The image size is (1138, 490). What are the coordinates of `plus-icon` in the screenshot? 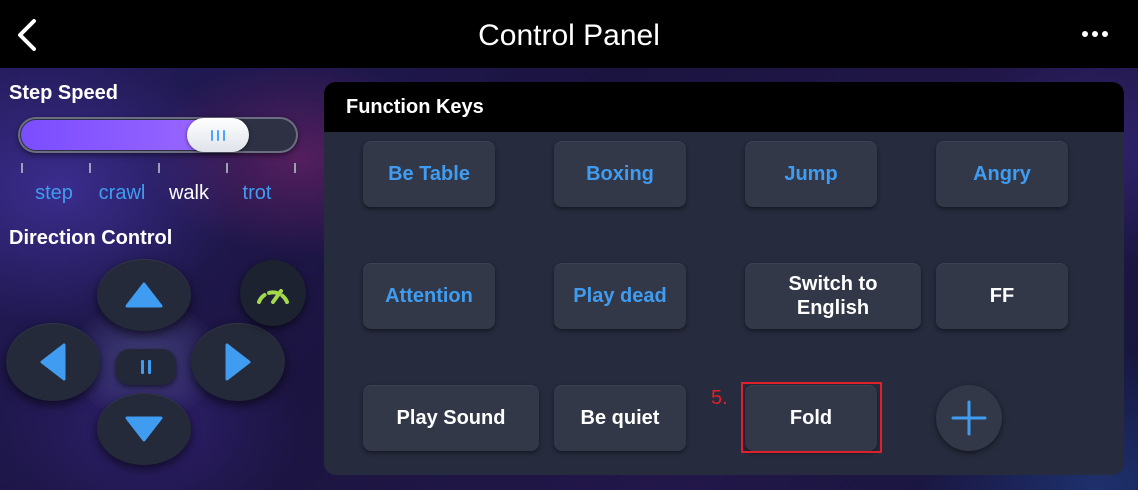 It's located at (969, 418).